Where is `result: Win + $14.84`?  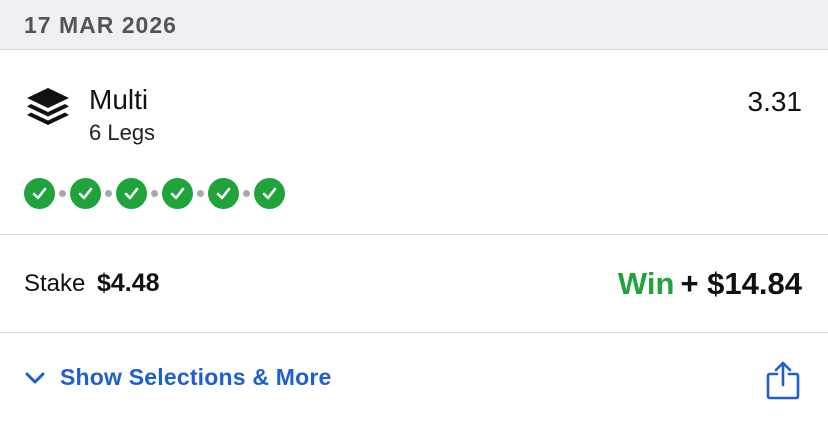
result: Win + $14.84 is located at coordinates (710, 284).